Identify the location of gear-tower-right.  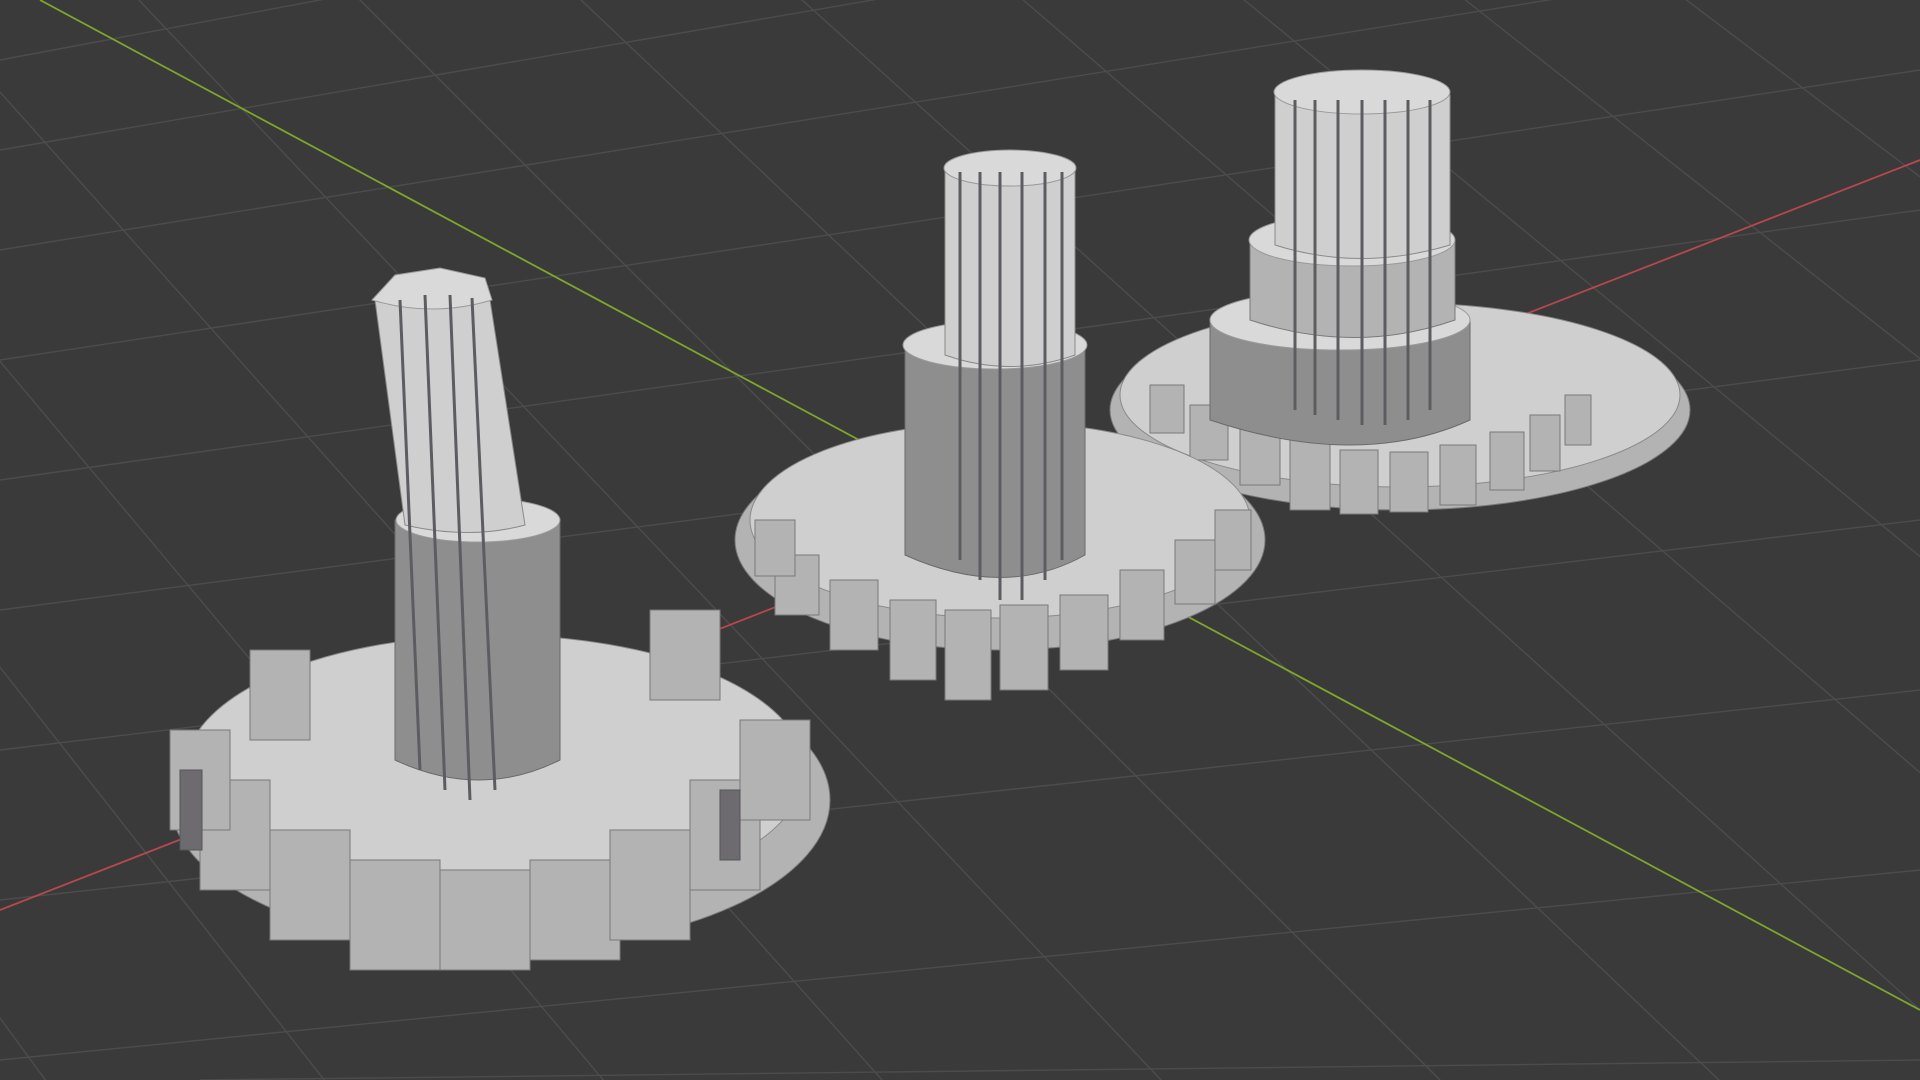
(1400, 292).